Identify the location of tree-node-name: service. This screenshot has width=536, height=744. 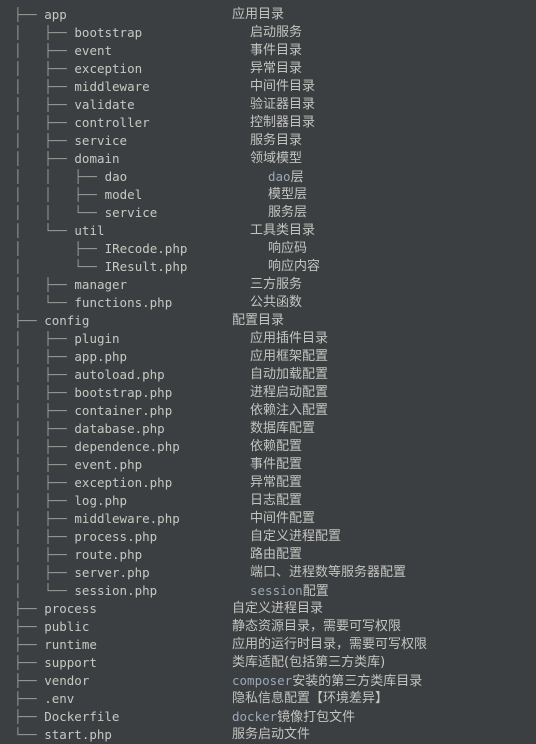
(101, 140).